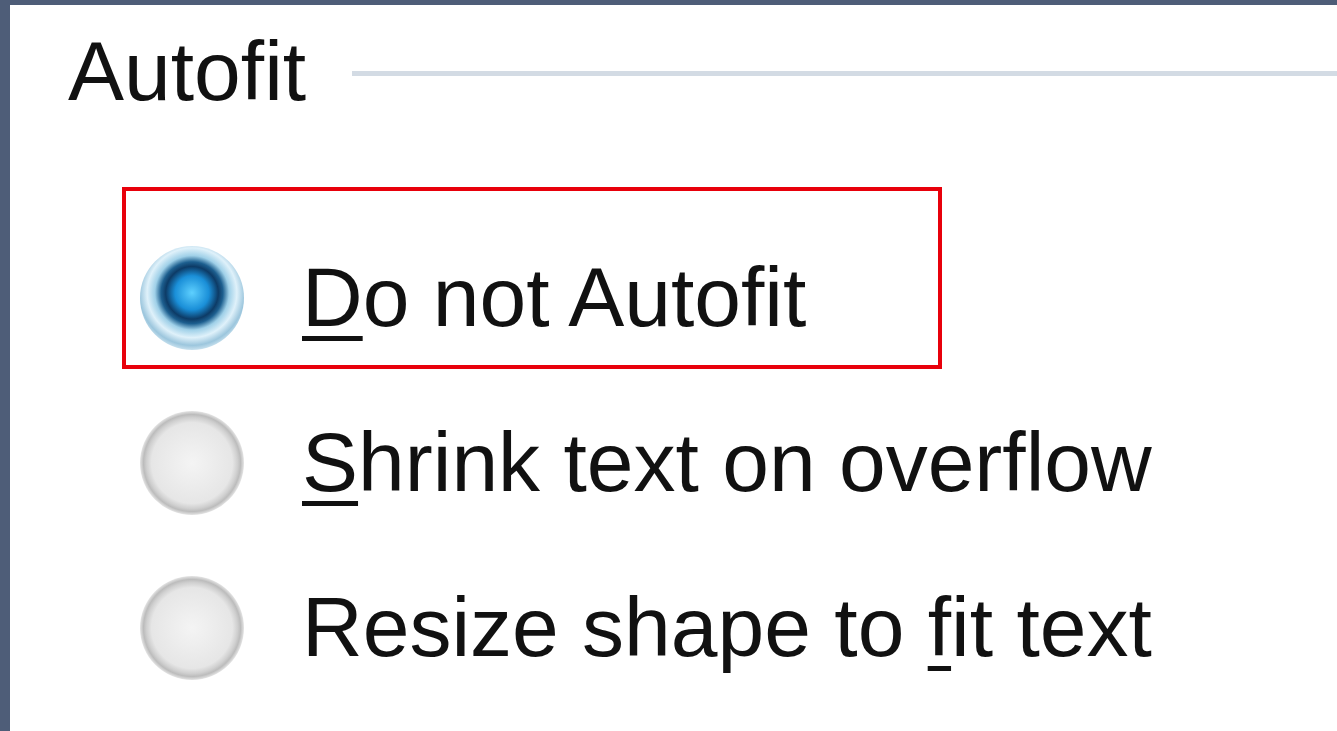 The height and width of the screenshot is (731, 1337). I want to click on option-label: Resize shape to fit text, so click(727, 627).